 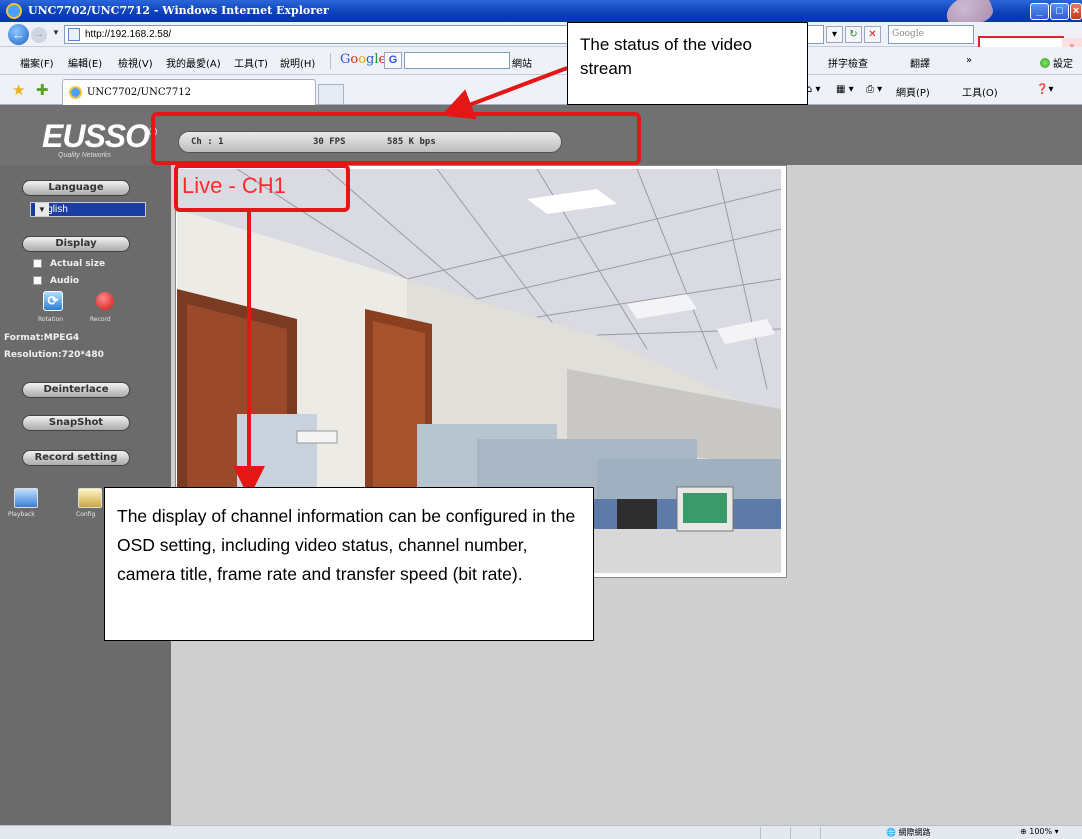 What do you see at coordinates (51, 319) in the screenshot?
I see `rotation-label: Rotation` at bounding box center [51, 319].